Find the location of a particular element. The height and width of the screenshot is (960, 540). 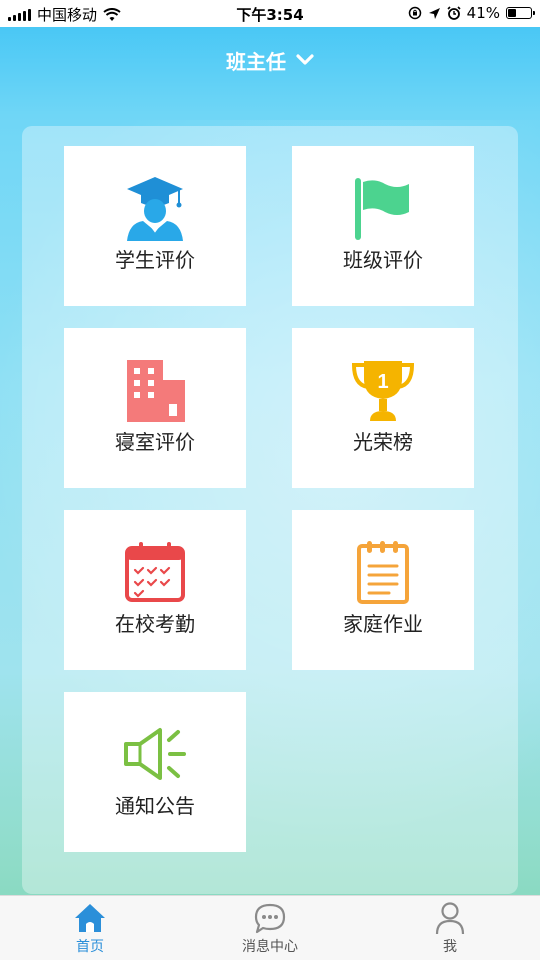

student-graduate-icon is located at coordinates (155, 208).